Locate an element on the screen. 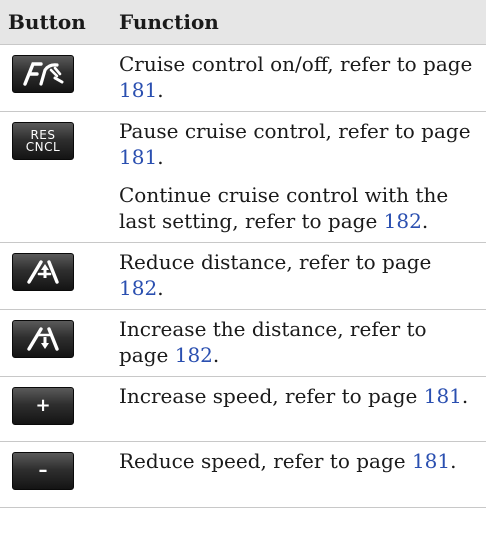 The width and height of the screenshot is (486, 552). minus-icon: – is located at coordinates (43, 470).